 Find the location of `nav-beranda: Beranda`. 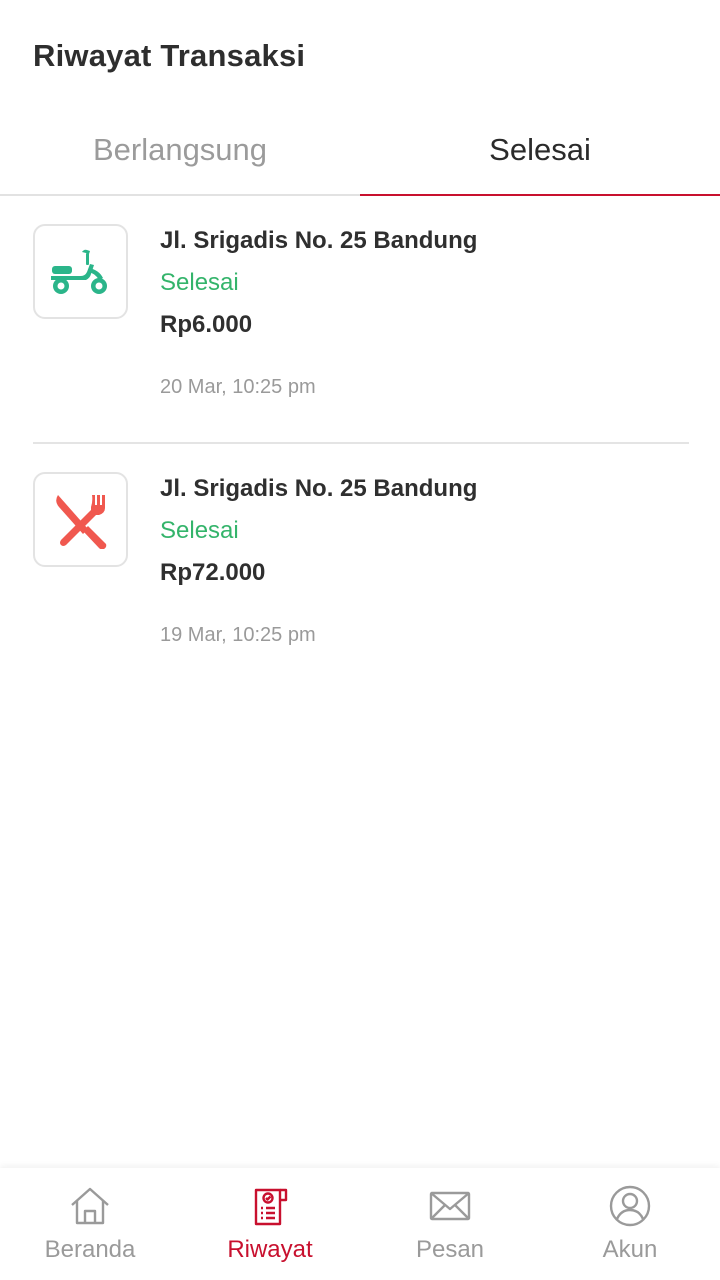

nav-beranda: Beranda is located at coordinates (90, 1224).